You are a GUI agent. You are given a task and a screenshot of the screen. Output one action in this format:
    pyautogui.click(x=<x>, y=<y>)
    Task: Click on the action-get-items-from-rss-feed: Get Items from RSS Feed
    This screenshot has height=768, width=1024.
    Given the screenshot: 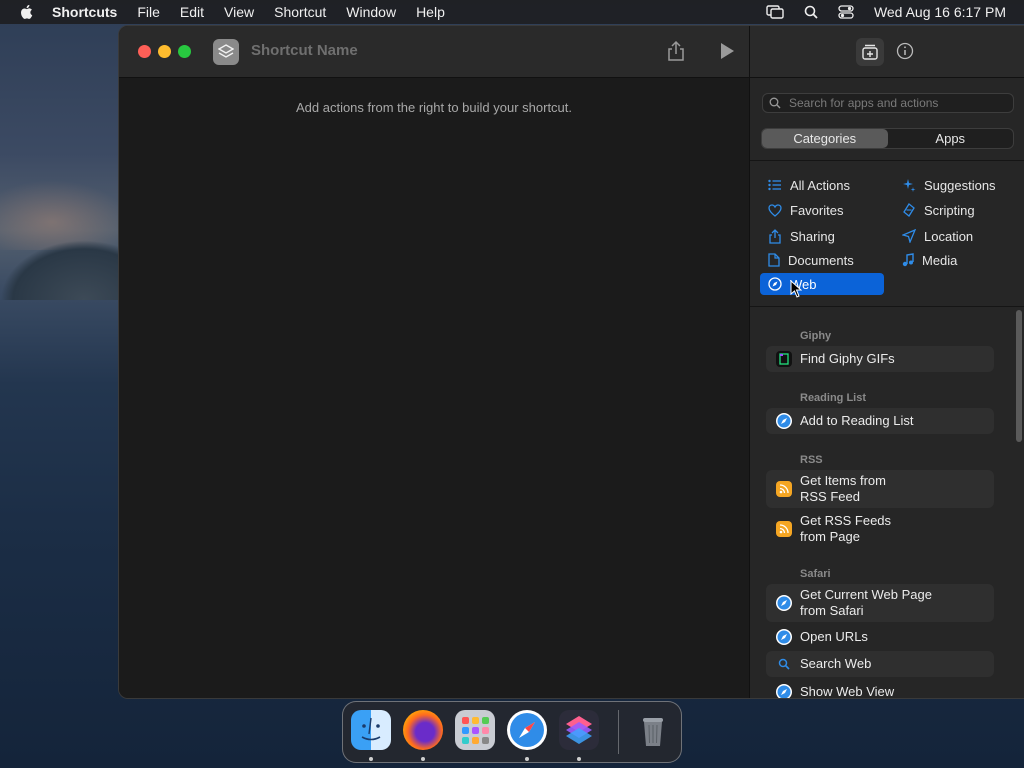 What is the action you would take?
    pyautogui.click(x=880, y=489)
    